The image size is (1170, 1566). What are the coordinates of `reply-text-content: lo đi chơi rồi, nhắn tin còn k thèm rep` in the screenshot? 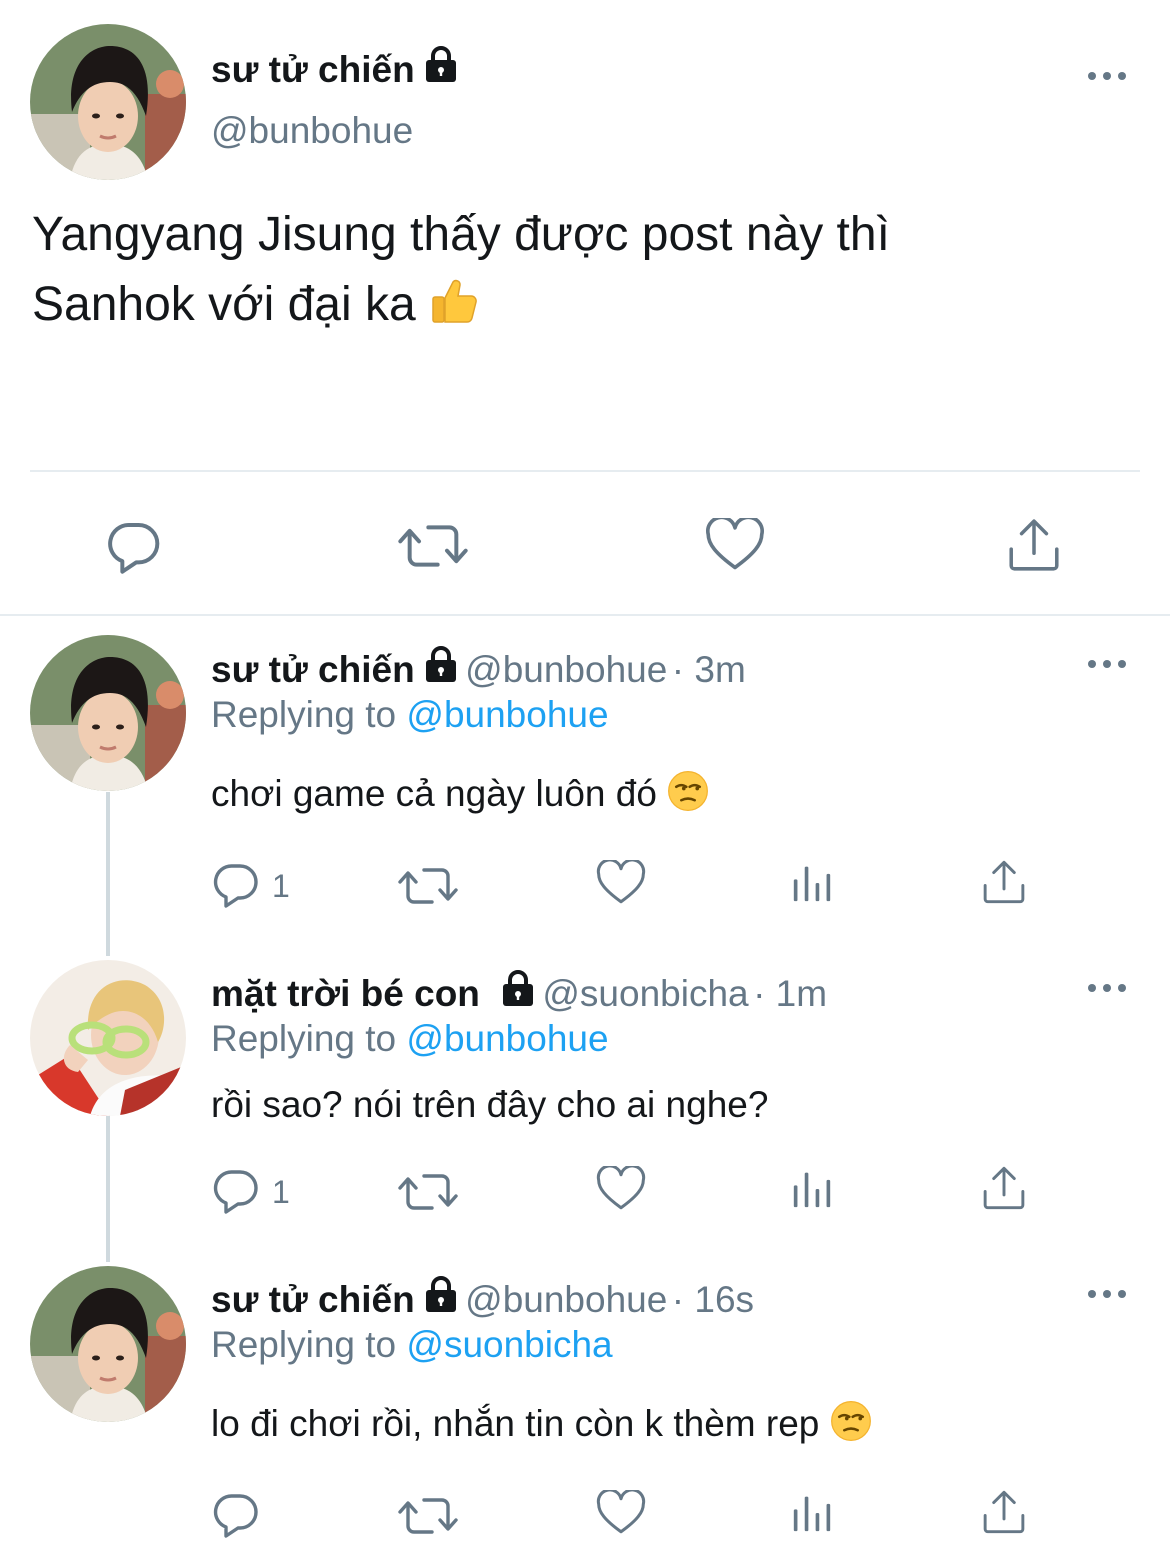 It's located at (515, 1423).